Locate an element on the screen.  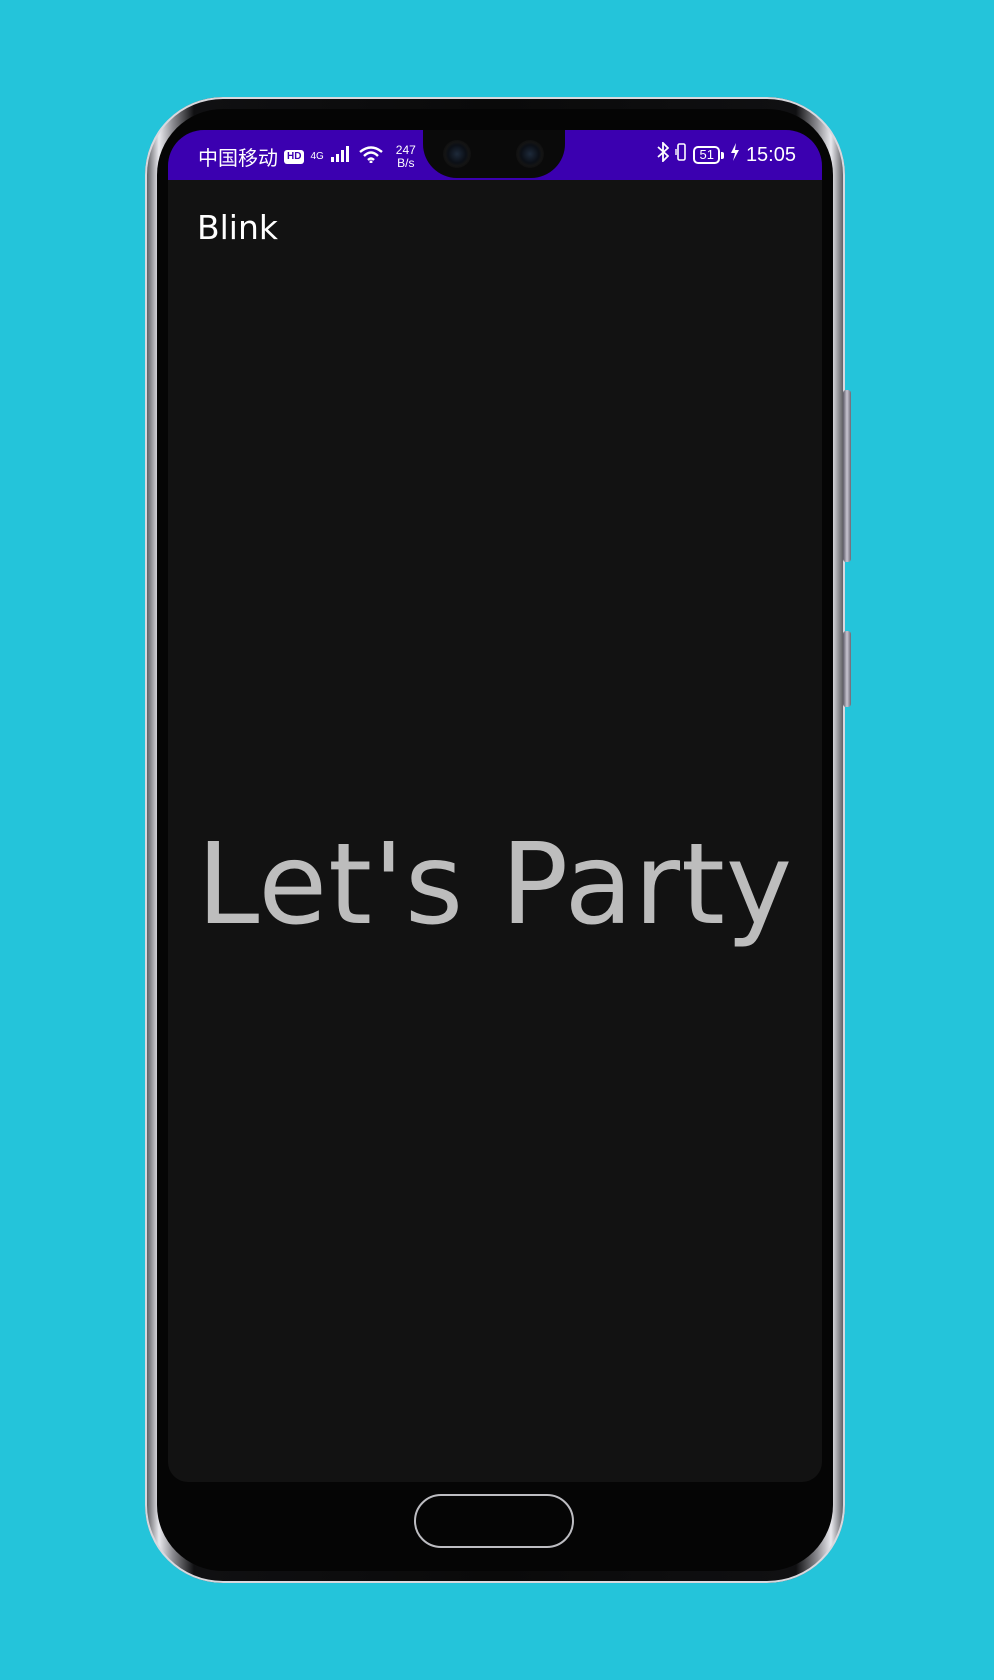
net-speed: 247 B/s is located at coordinates (405, 156).